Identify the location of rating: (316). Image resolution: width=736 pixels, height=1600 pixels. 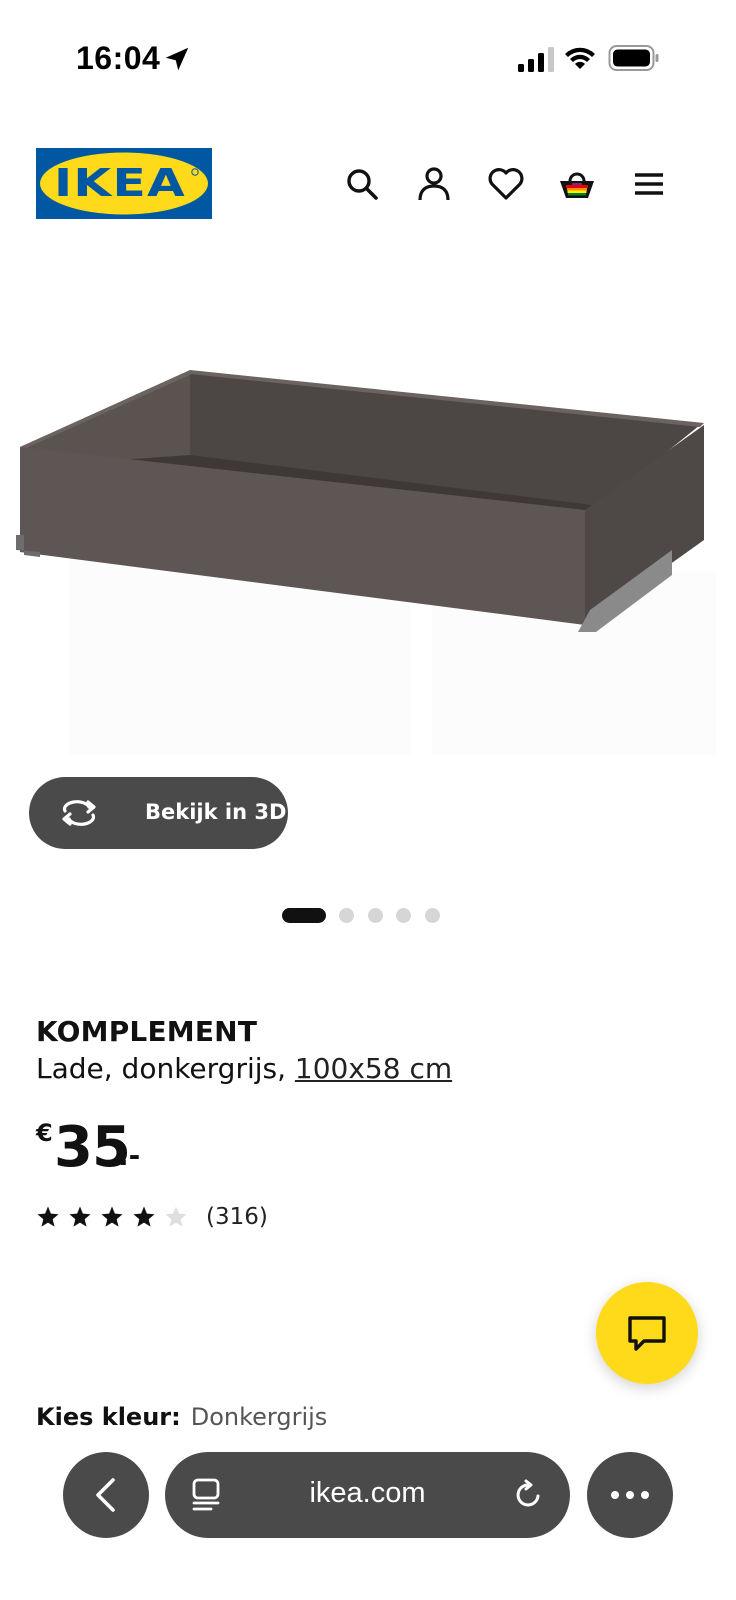
(186, 1218).